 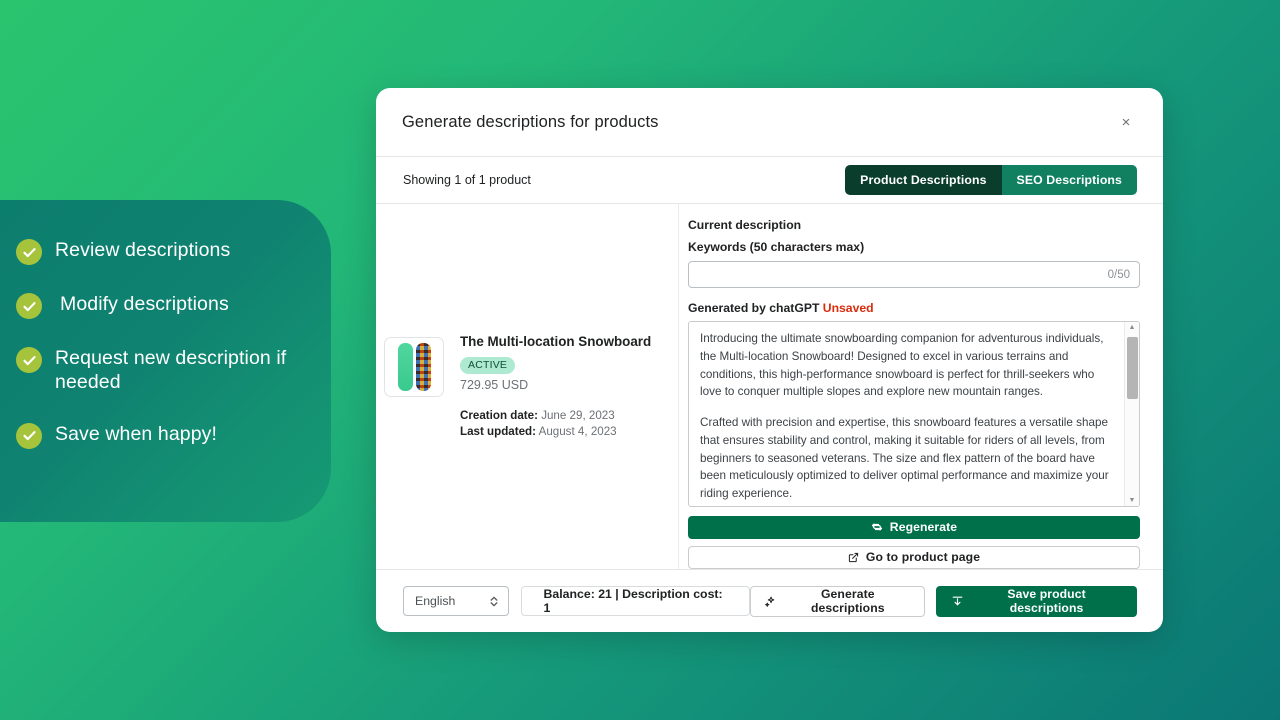 I want to click on go-to-product-page-label: Go to product page, so click(x=923, y=557).